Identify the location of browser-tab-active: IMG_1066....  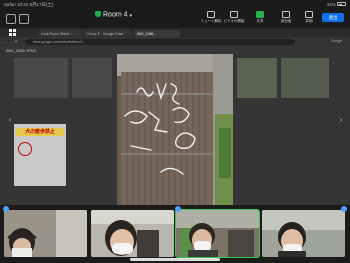
(157, 33).